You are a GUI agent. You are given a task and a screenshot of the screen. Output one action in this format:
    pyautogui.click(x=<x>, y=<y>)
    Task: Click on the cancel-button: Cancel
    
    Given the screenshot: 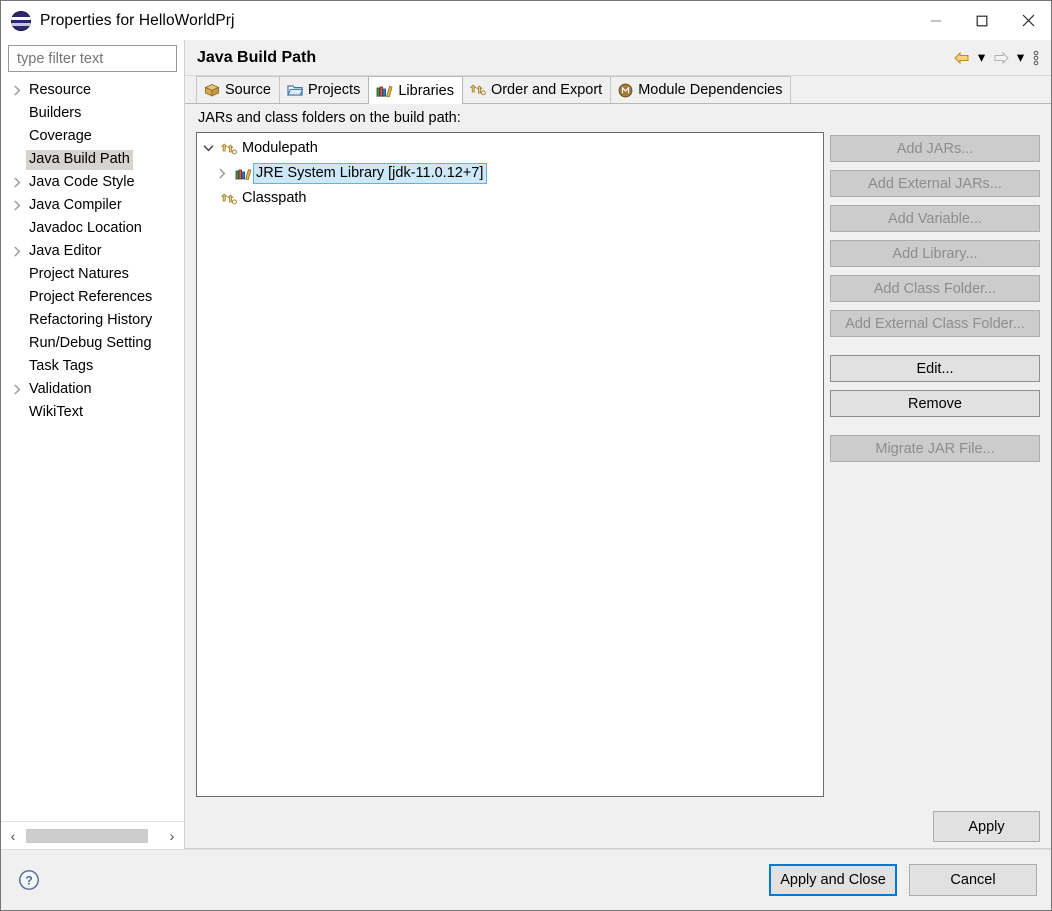 What is the action you would take?
    pyautogui.click(x=973, y=880)
    